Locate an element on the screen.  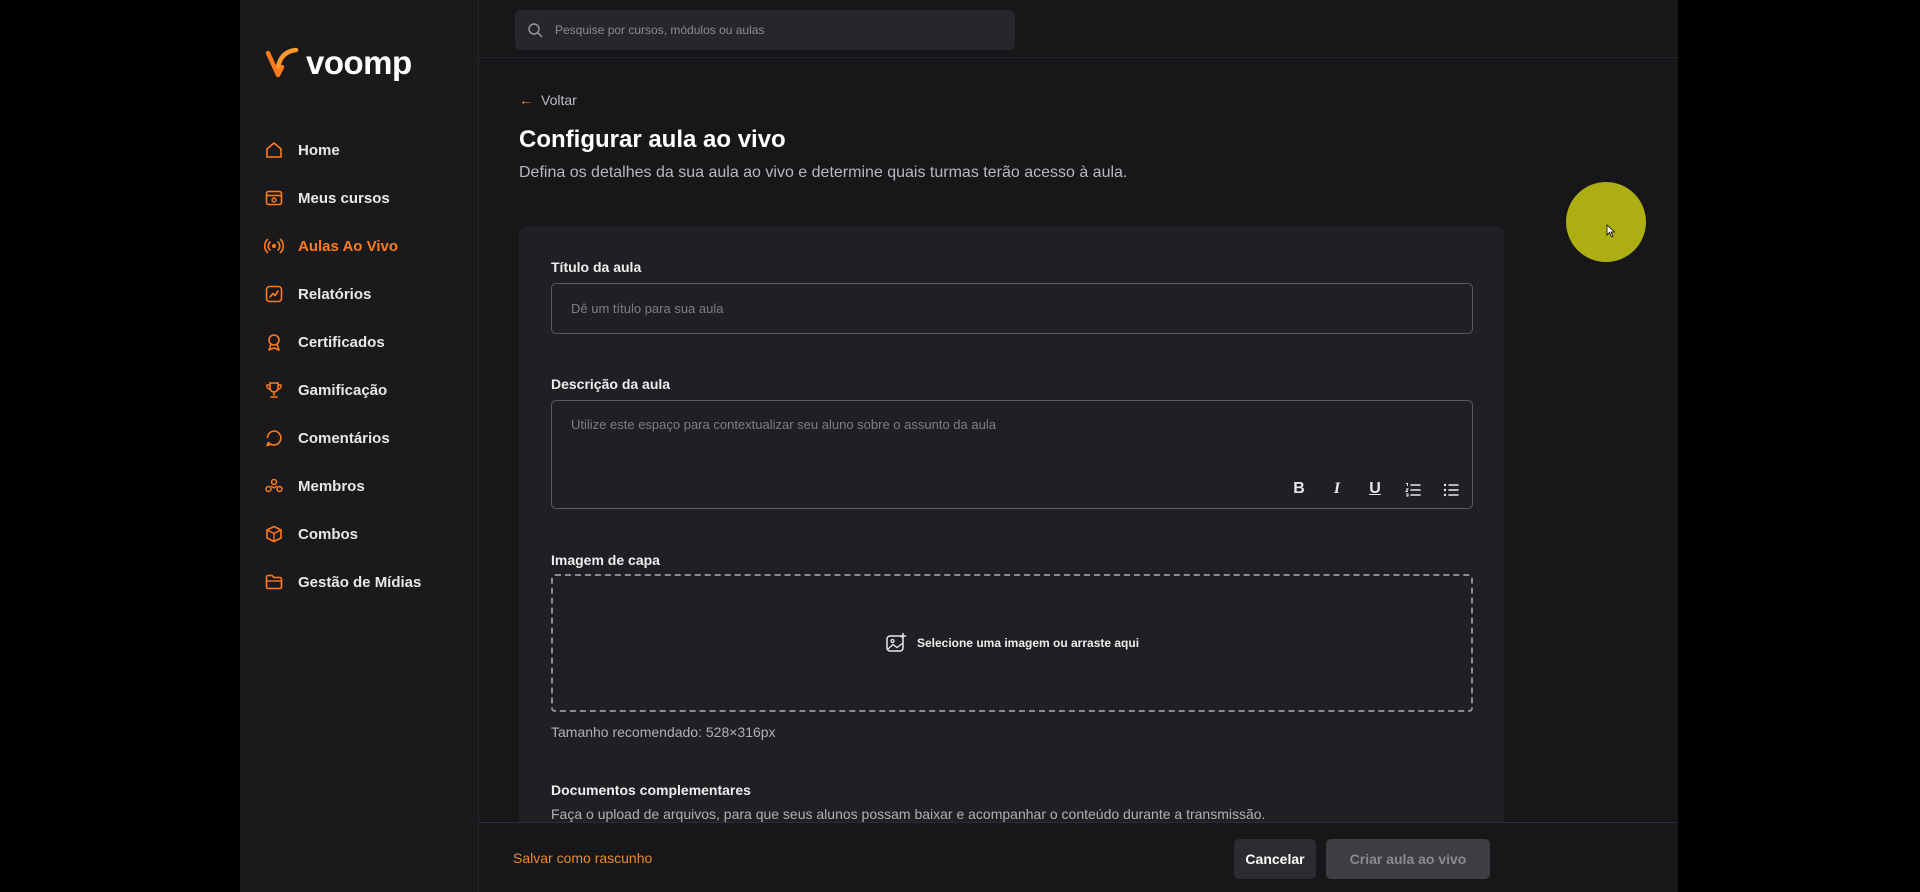
brand-name: voomp is located at coordinates (359, 62).